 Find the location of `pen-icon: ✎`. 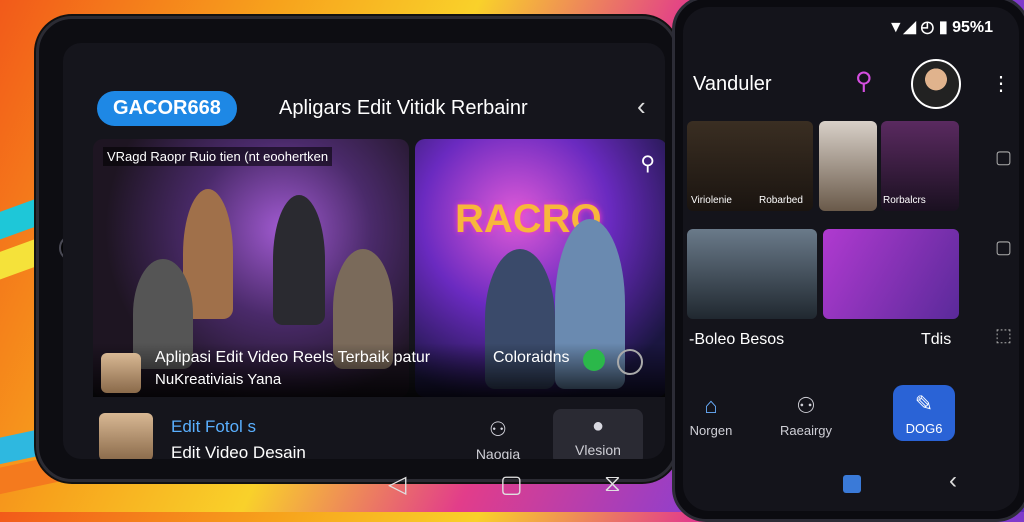

pen-icon: ✎ is located at coordinates (924, 403).